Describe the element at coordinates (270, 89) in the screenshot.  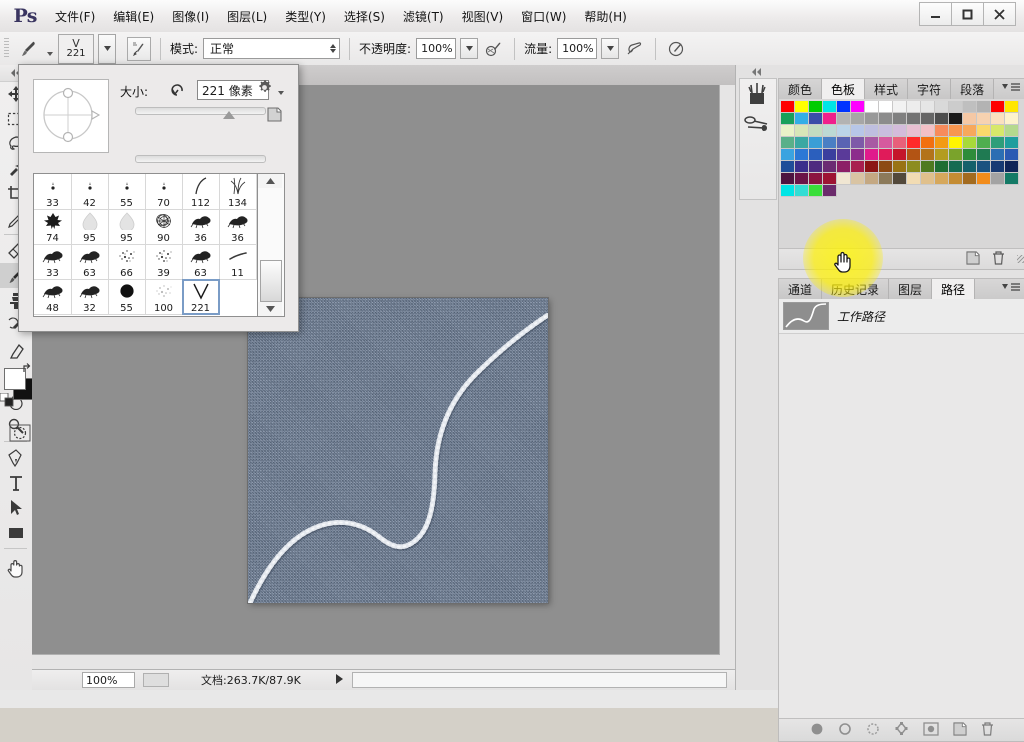
I see `gear-icon` at that location.